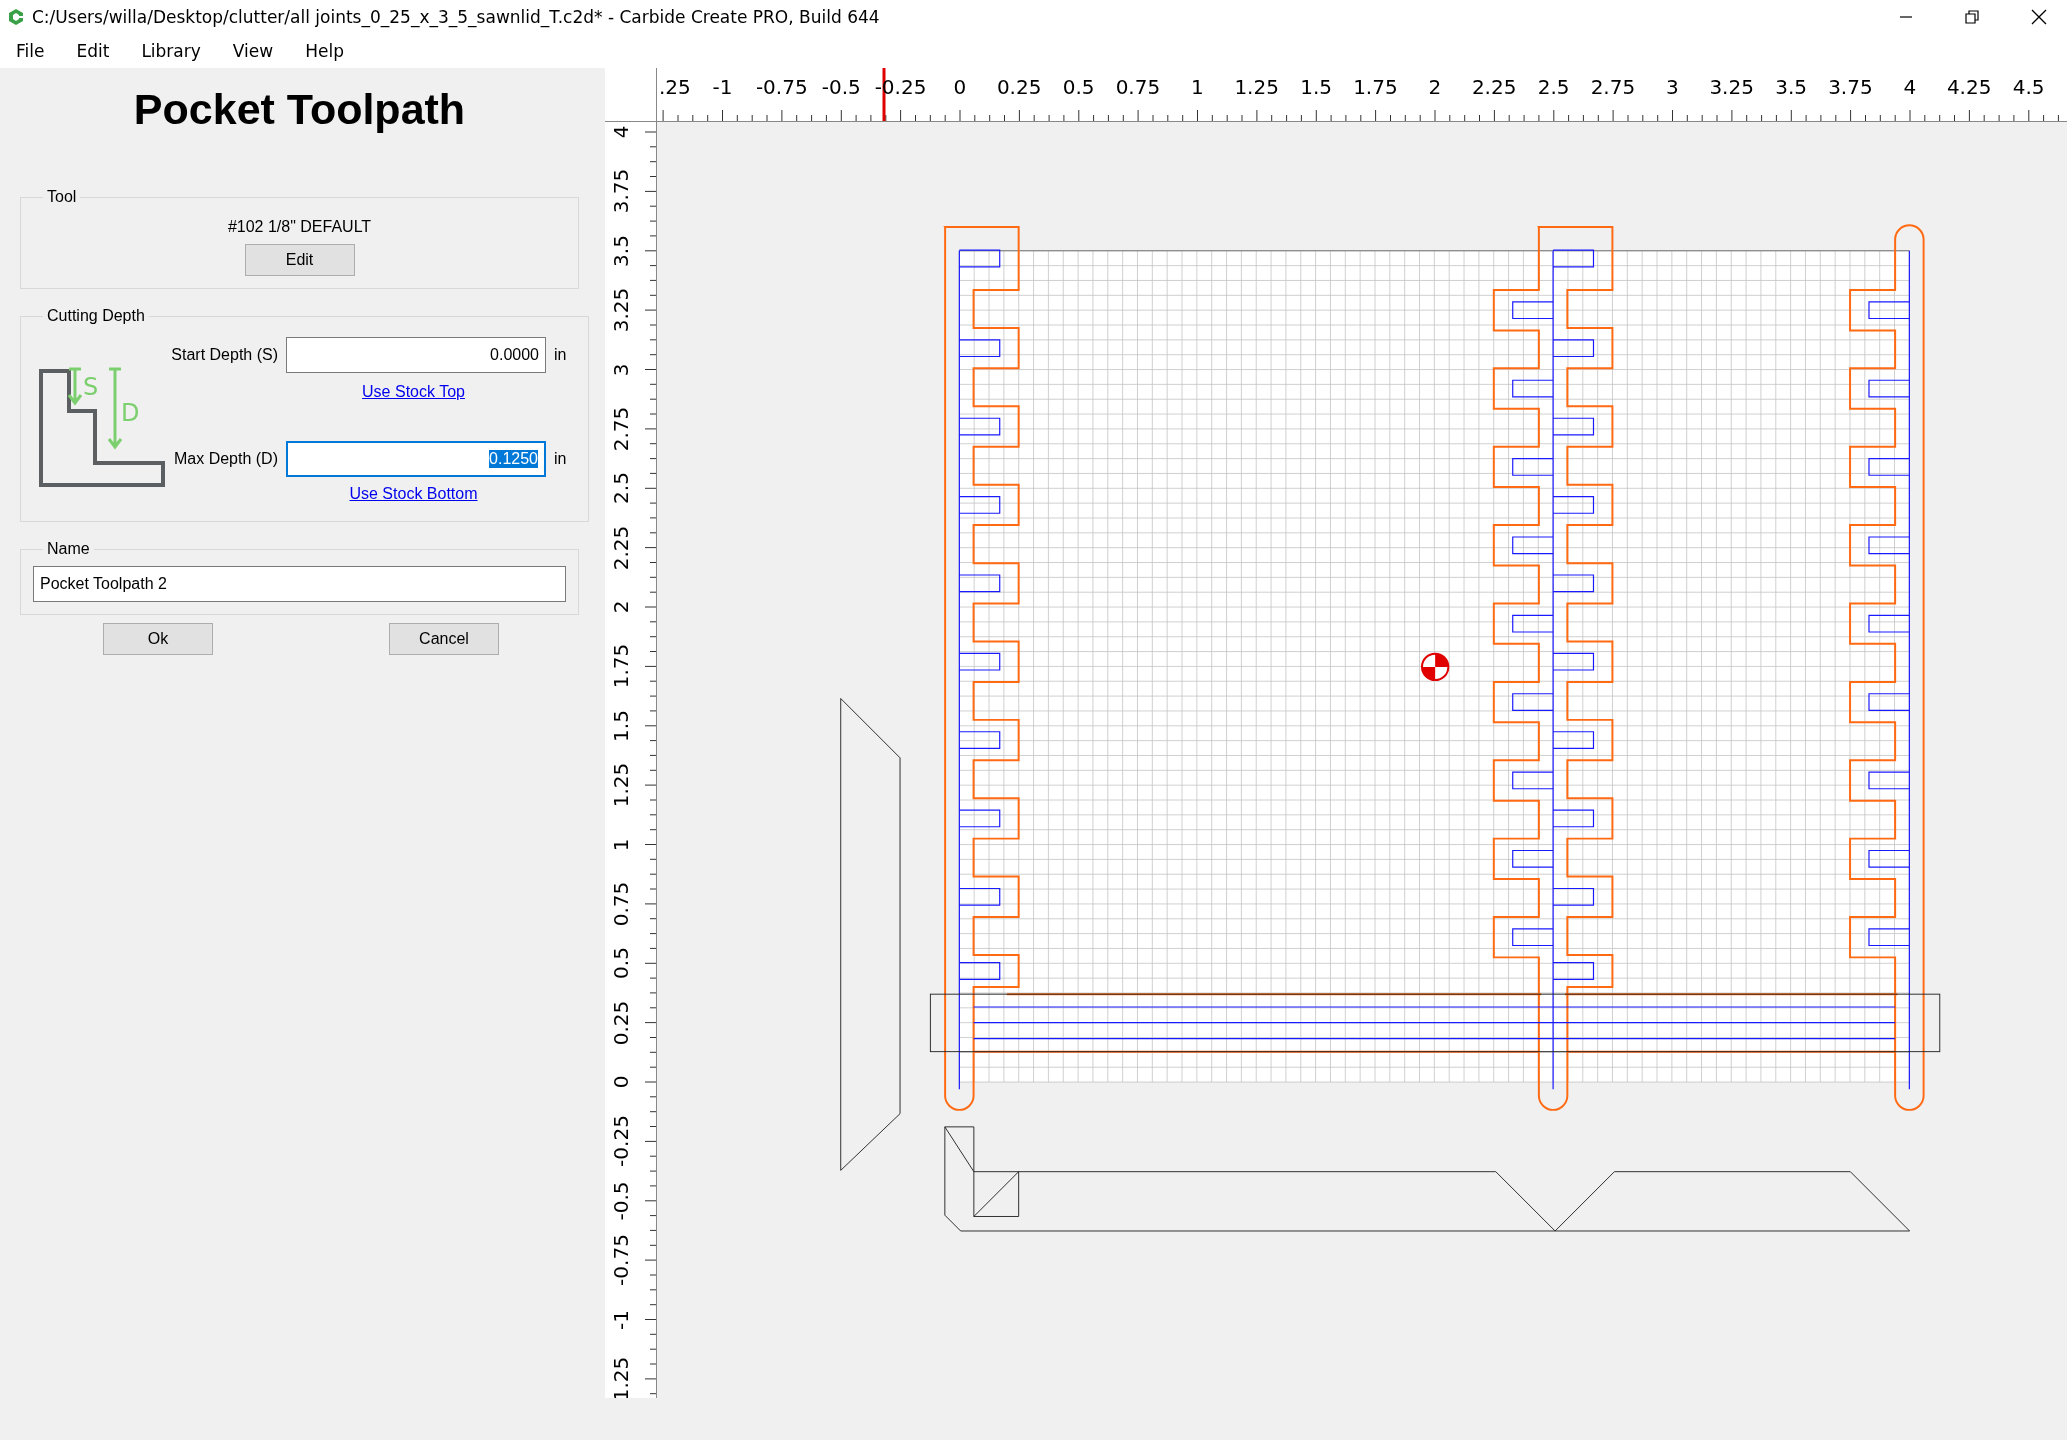  Describe the element at coordinates (2039, 17) in the screenshot. I see `close-icon` at that location.